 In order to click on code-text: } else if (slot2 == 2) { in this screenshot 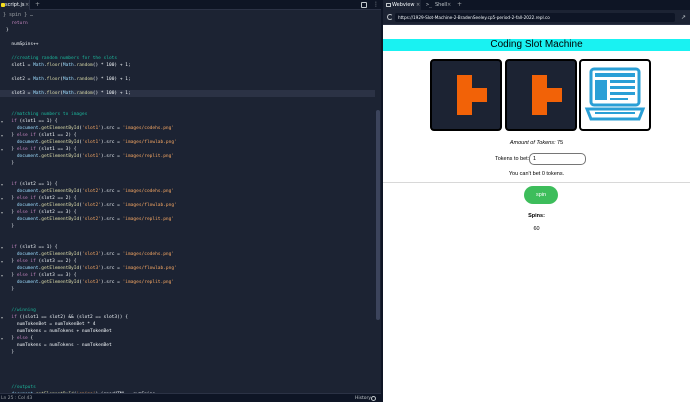, I will do `click(41, 198)`.